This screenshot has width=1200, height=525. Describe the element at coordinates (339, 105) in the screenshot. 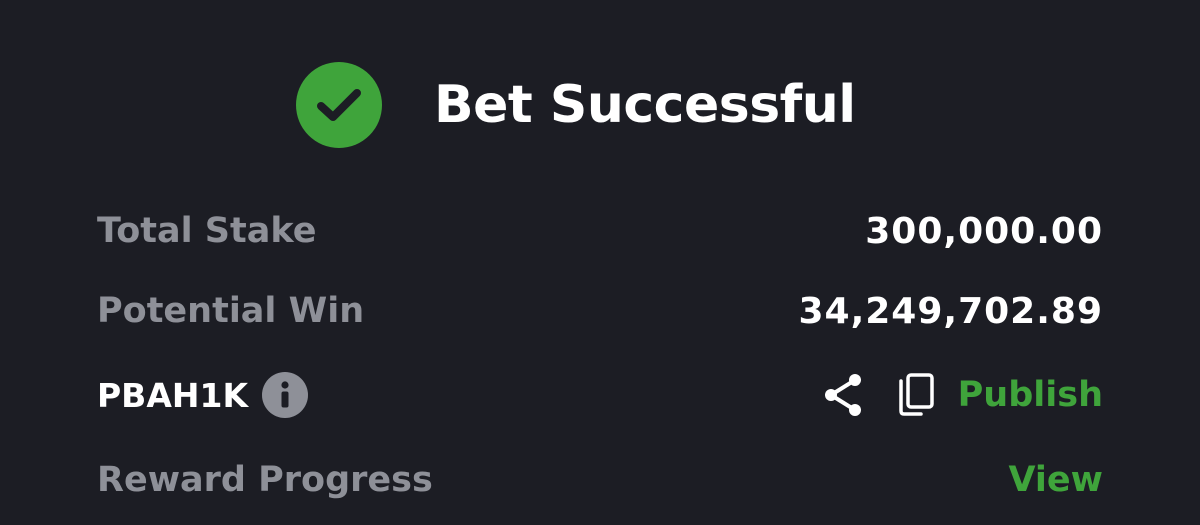

I see `check-circle-icon` at that location.